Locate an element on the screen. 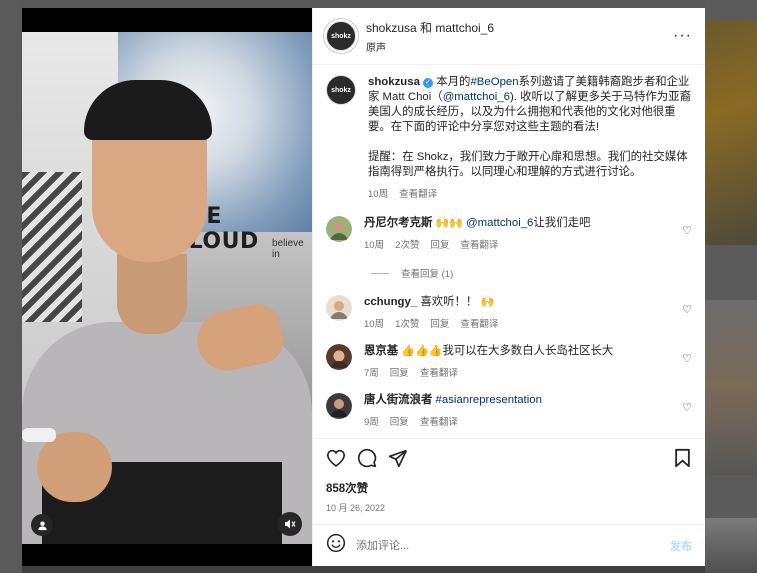  comment-emojis: 👍👍👍 is located at coordinates (422, 351).